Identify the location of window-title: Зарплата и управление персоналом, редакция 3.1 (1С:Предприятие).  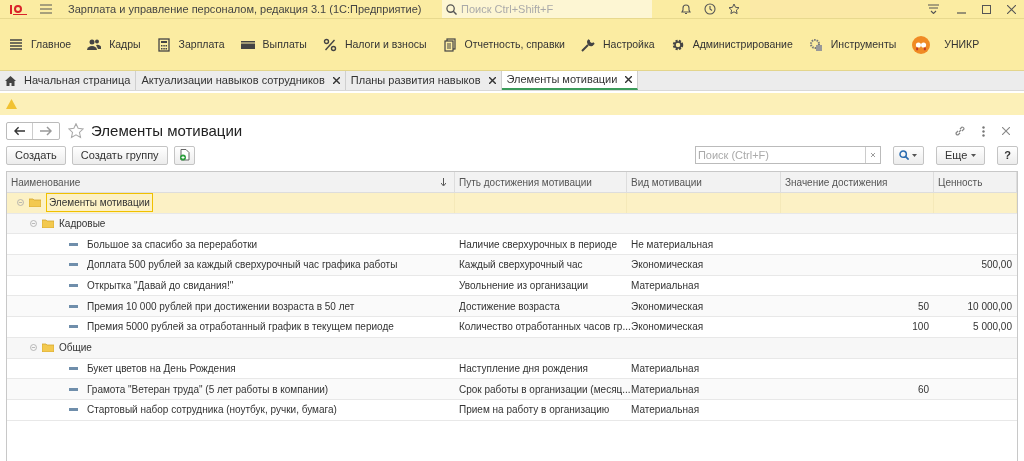
(245, 9).